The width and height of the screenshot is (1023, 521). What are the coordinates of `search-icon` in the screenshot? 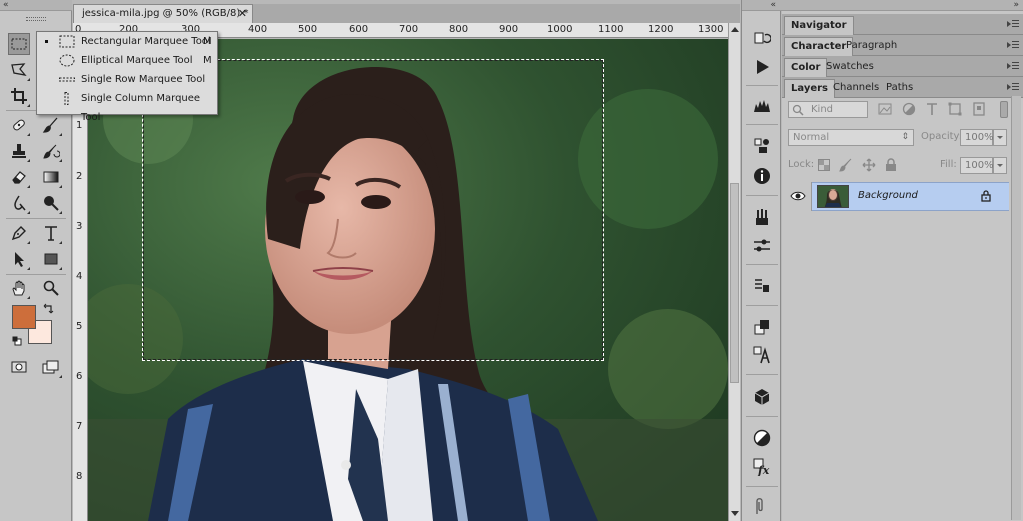 It's located at (798, 110).